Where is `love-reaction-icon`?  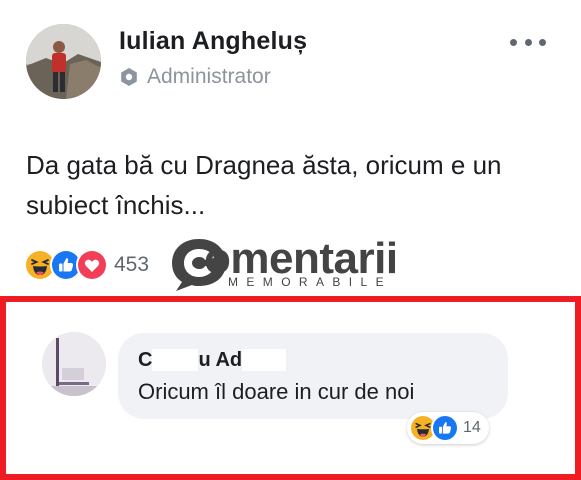
love-reaction-icon is located at coordinates (92, 265).